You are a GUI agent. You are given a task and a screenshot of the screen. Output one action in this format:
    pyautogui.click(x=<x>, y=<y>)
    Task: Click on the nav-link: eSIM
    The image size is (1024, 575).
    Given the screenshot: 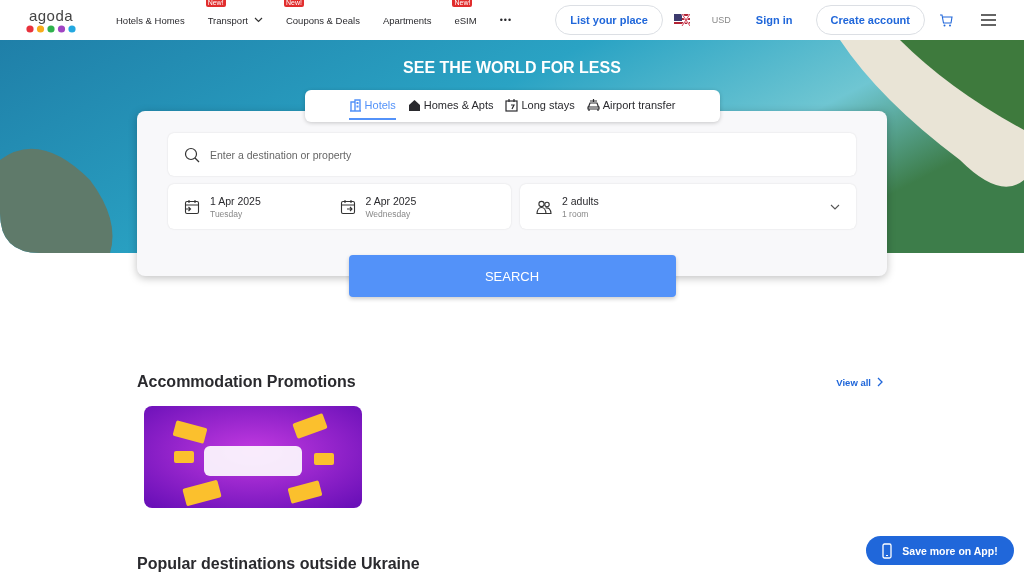 What is the action you would take?
    pyautogui.click(x=465, y=20)
    